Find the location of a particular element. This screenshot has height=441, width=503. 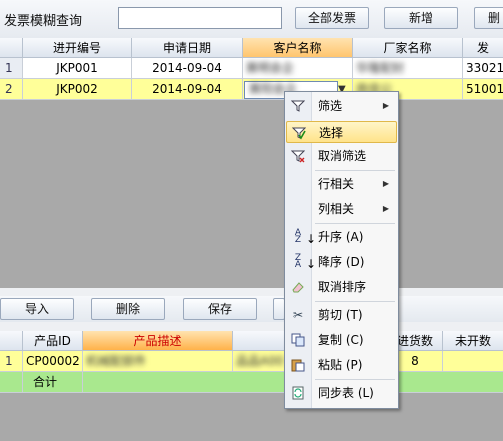

menu-item-label: 取消筛选 is located at coordinates (342, 156).